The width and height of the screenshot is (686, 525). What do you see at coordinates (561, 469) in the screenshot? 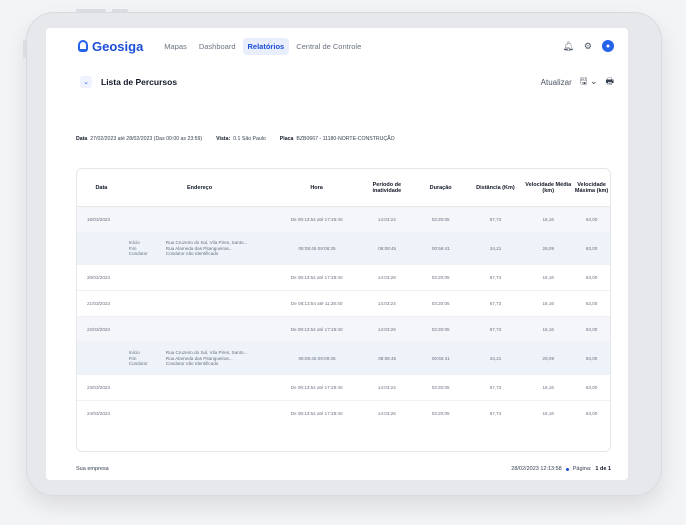
I see `footer-meta: 28/02/2023 12:13:58 Página: 1 de 1` at bounding box center [561, 469].